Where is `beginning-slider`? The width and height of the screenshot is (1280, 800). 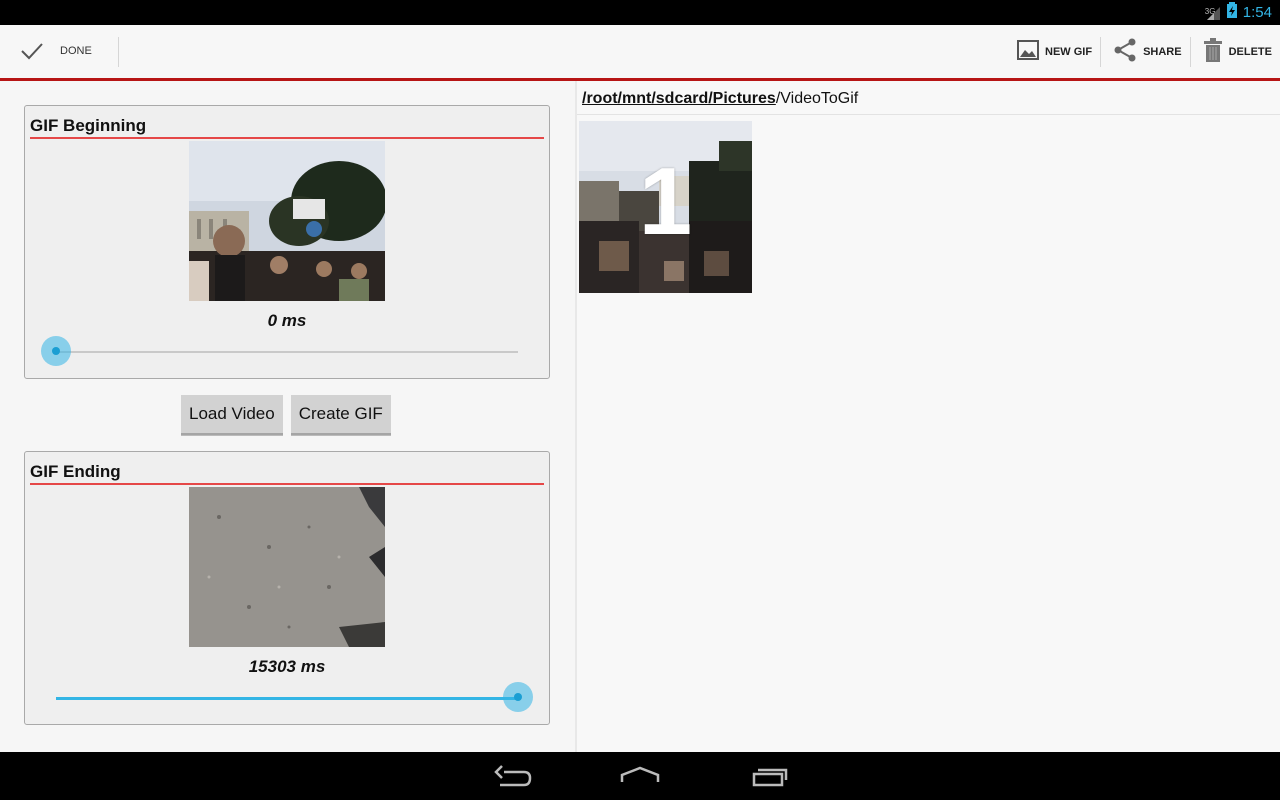 beginning-slider is located at coordinates (279, 351).